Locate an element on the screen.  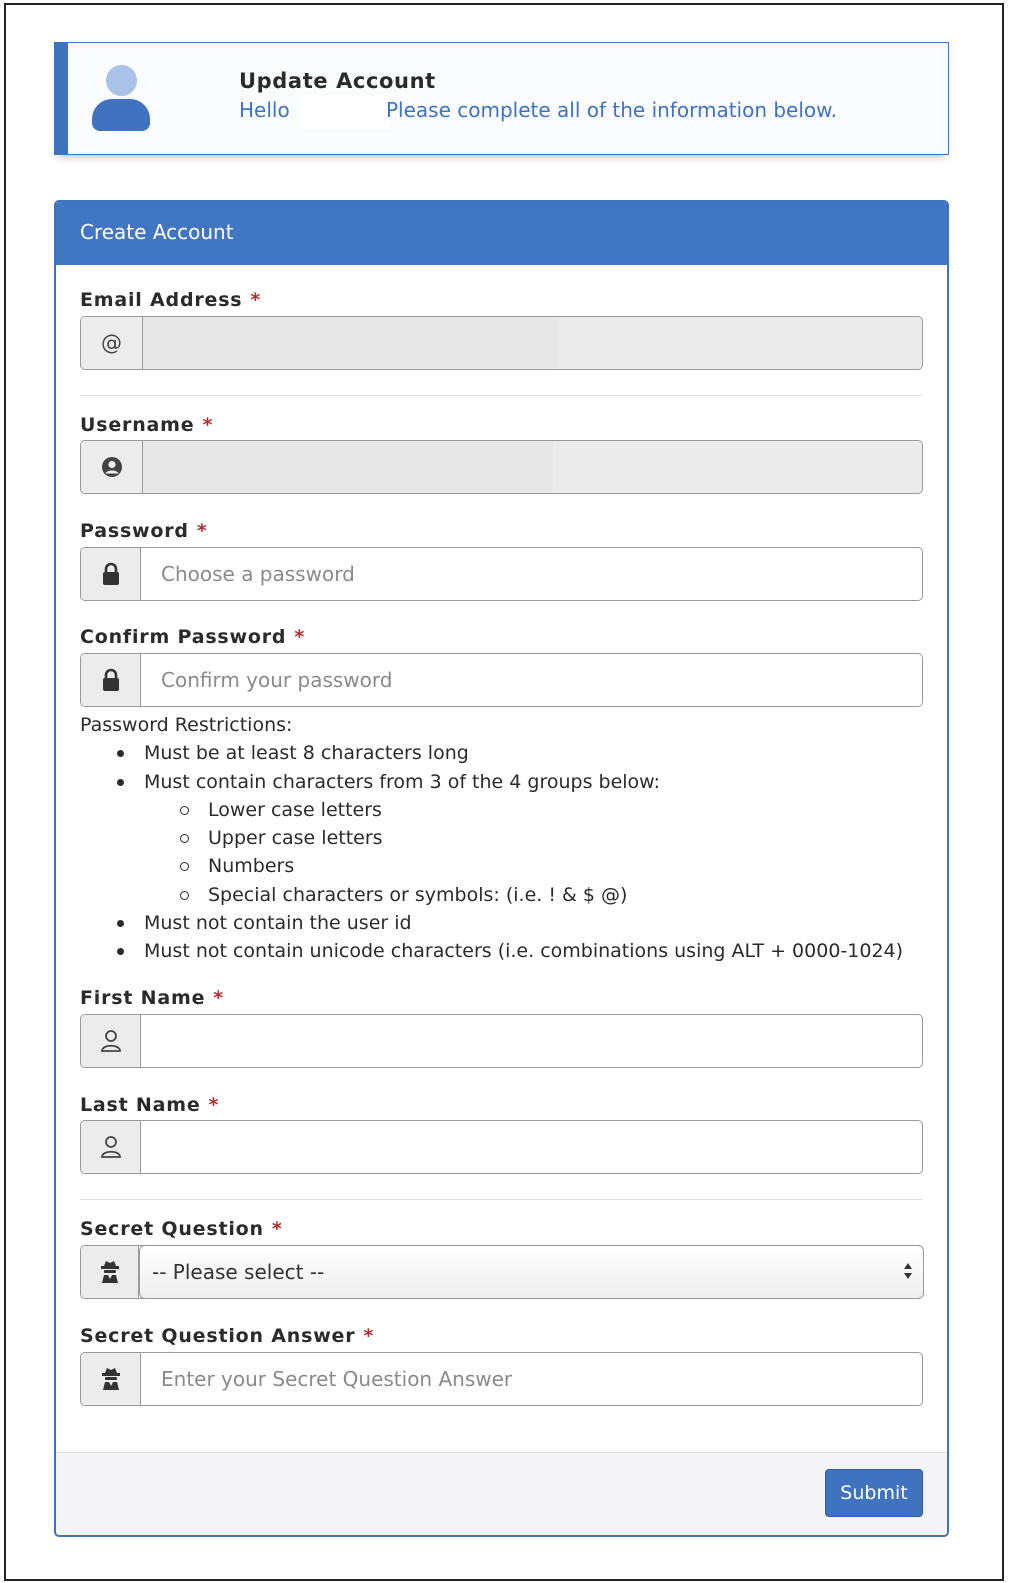
email-field: @ is located at coordinates (501, 343).